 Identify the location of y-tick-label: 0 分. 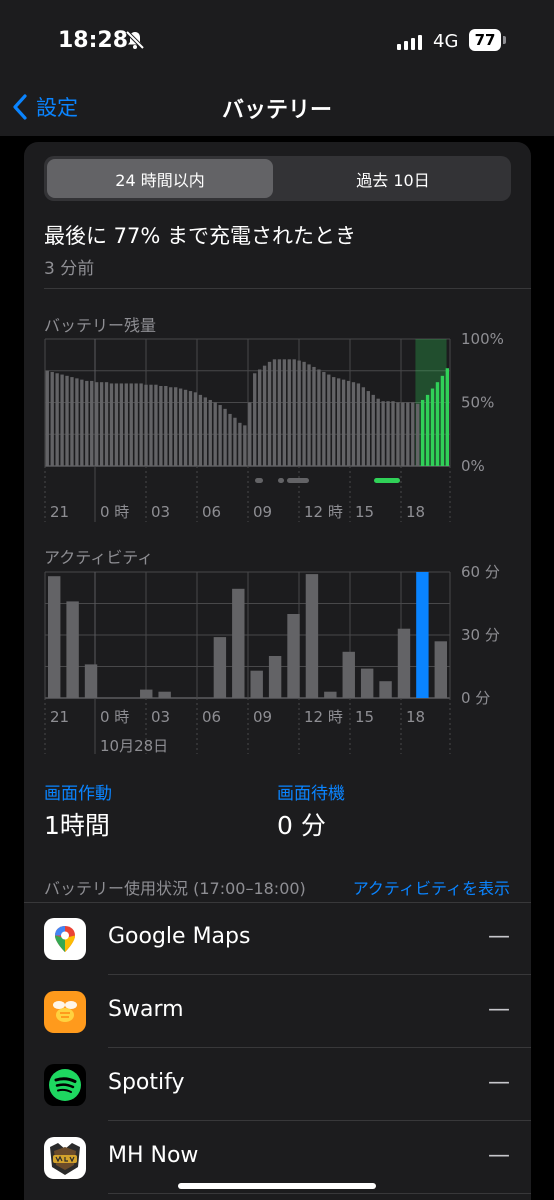
(475, 698).